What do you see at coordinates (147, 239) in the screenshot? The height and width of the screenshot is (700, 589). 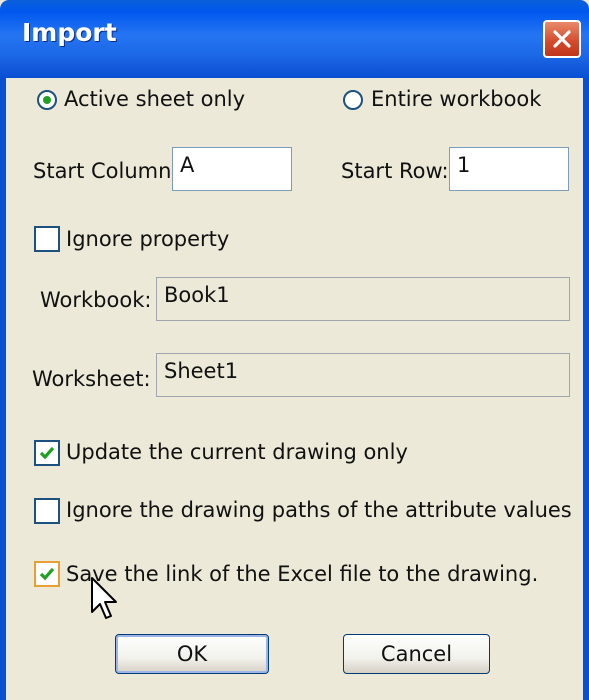 I see `ignore-property-label: Ignore property` at bounding box center [147, 239].